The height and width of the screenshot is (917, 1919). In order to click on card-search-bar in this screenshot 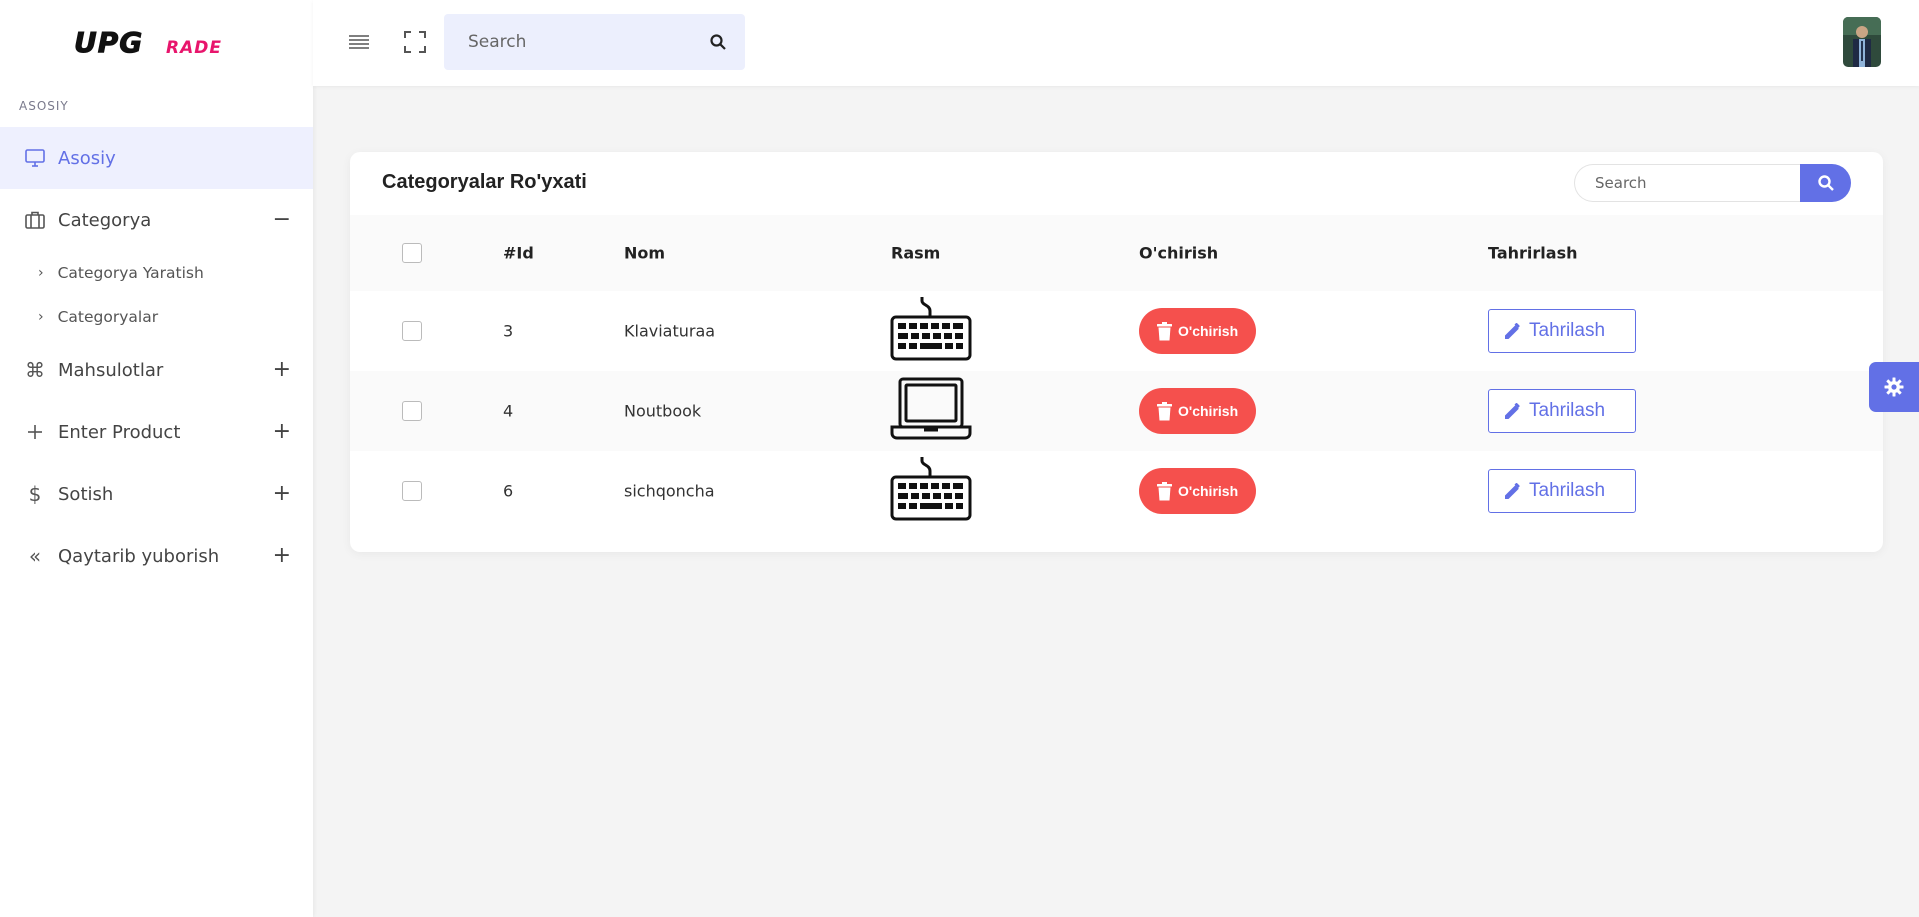, I will do `click(1712, 183)`.